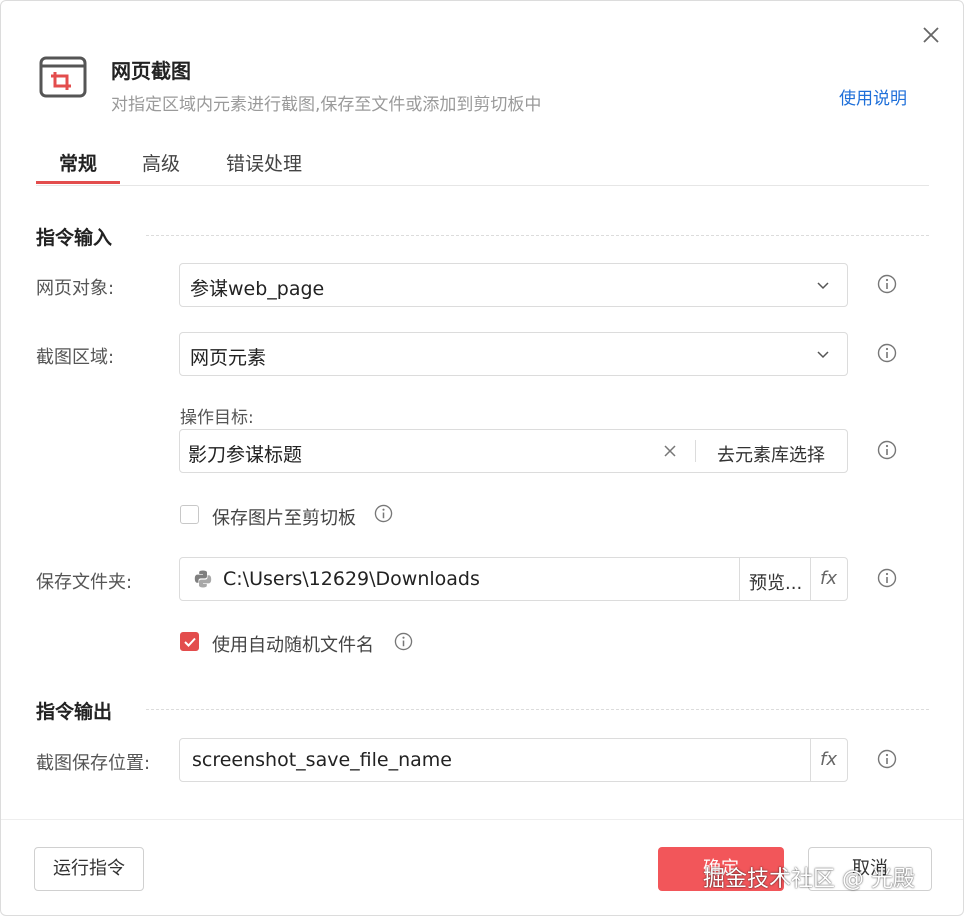  Describe the element at coordinates (887, 450) in the screenshot. I see `operation-target-info-icon` at that location.